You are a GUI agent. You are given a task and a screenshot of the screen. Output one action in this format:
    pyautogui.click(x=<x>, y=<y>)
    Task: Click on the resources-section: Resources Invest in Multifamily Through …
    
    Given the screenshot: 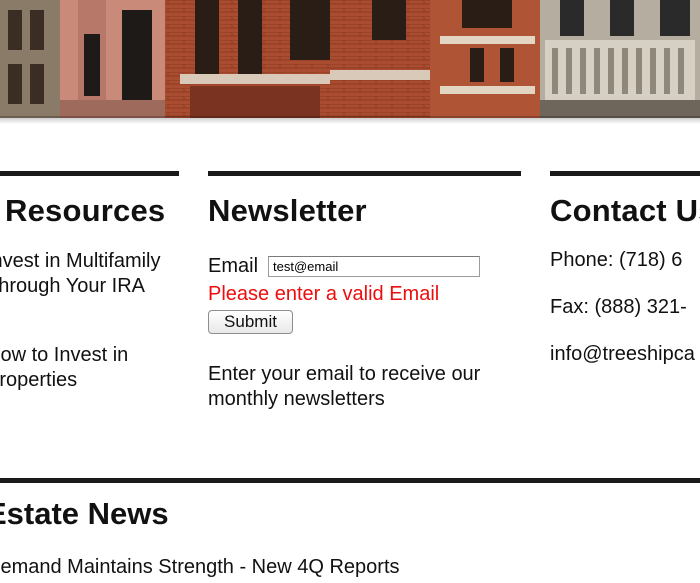 What is the action you would take?
    pyautogui.click(x=89, y=281)
    